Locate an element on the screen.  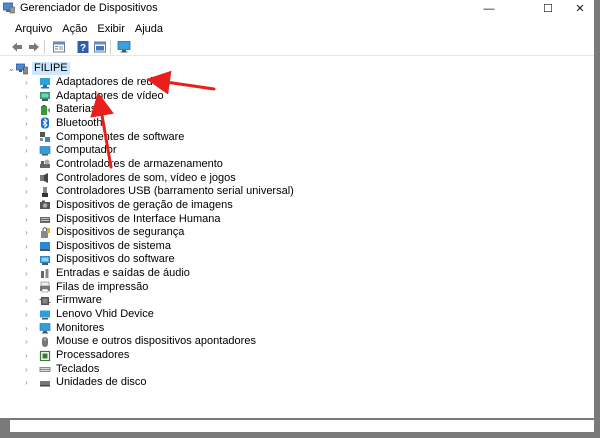
root-expanded-chevron-icon: ⌄ is located at coordinates (11, 68).